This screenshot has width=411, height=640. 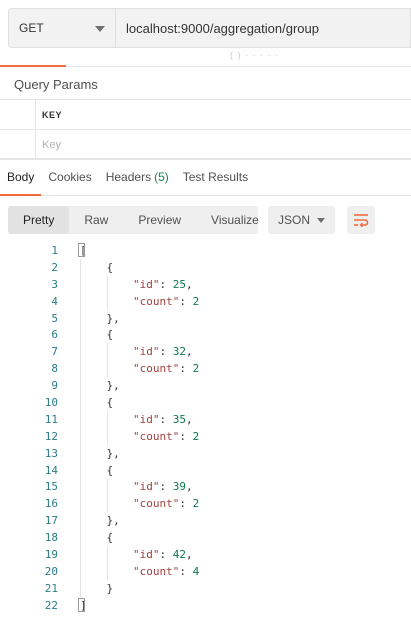 I want to click on line-number: 16, so click(x=51, y=504).